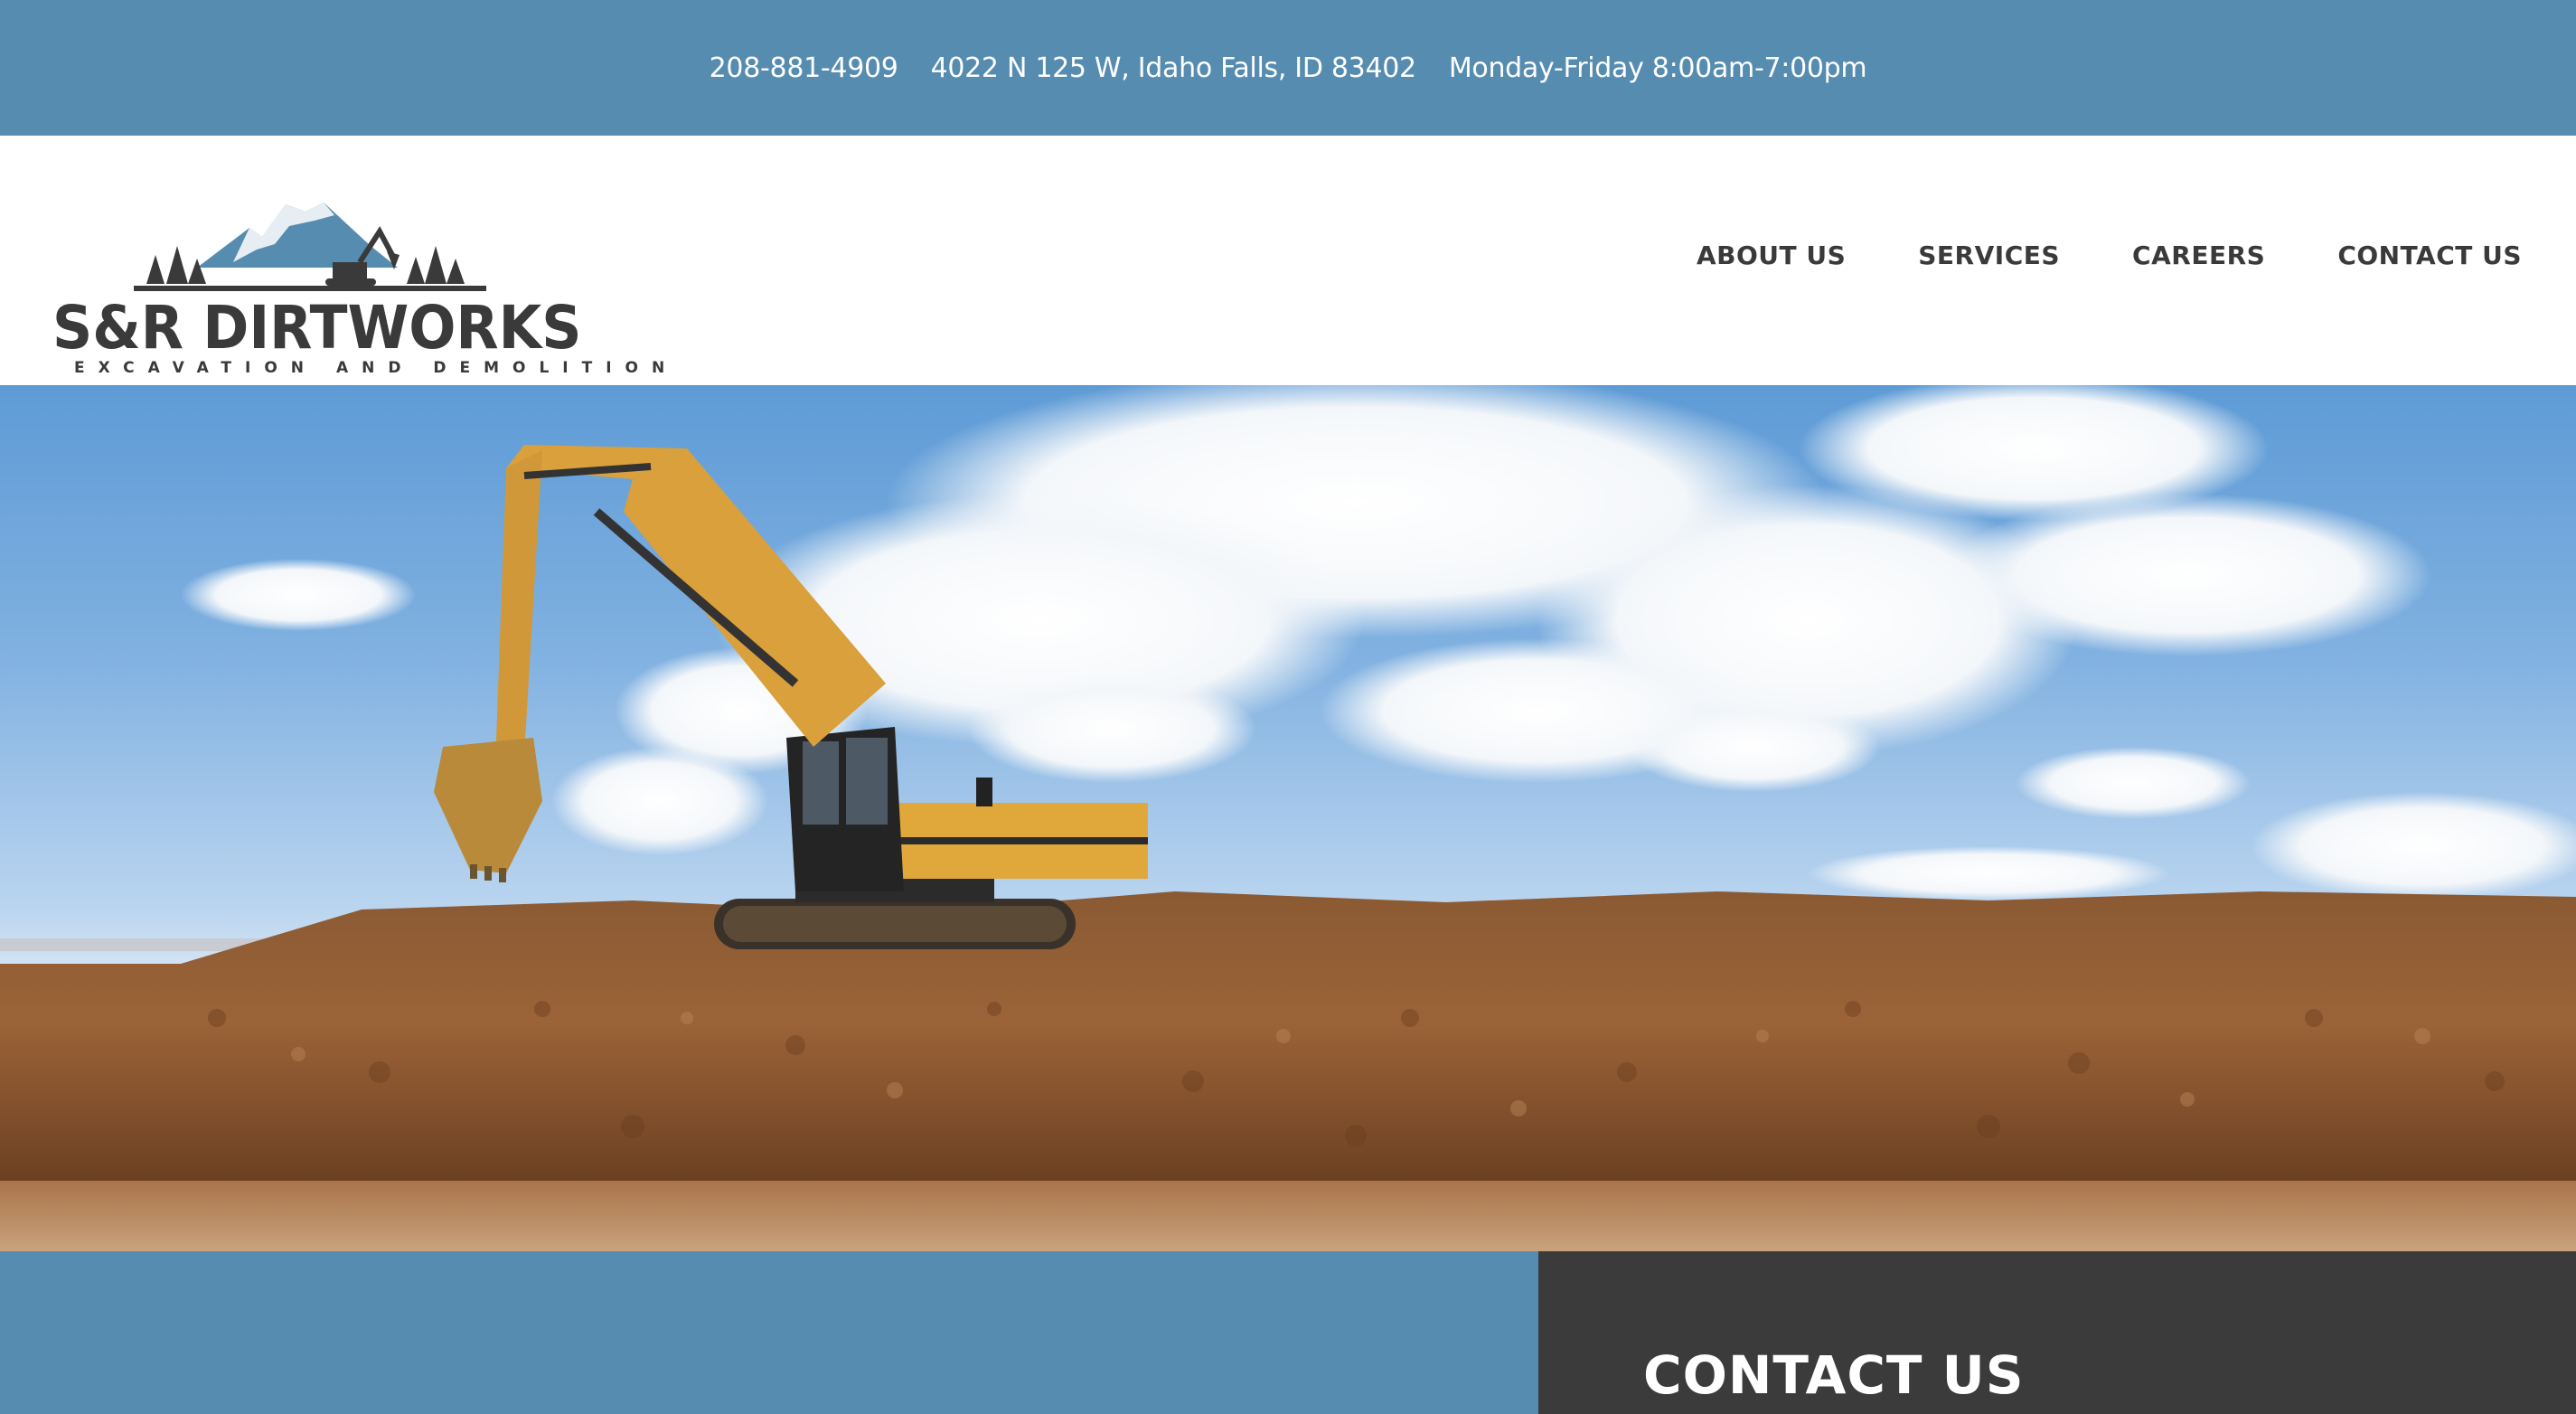  Describe the element at coordinates (804, 68) in the screenshot. I see `phone-number: 208-881-4909` at that location.